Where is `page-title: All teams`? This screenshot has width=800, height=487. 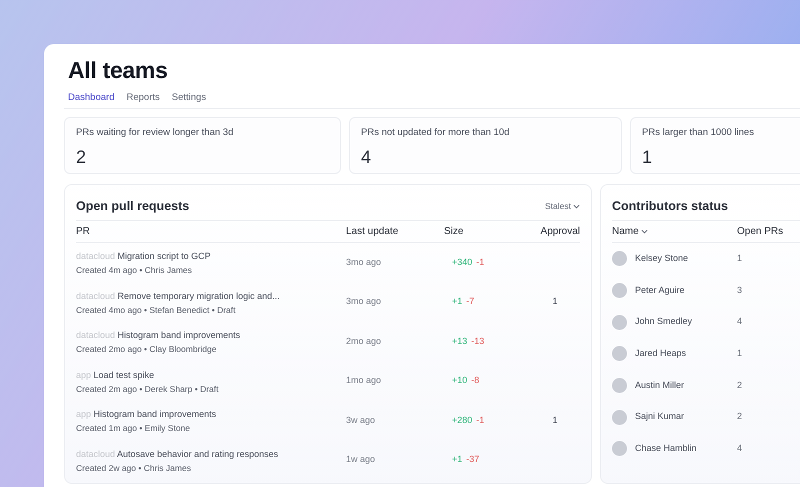 page-title: All teams is located at coordinates (118, 71).